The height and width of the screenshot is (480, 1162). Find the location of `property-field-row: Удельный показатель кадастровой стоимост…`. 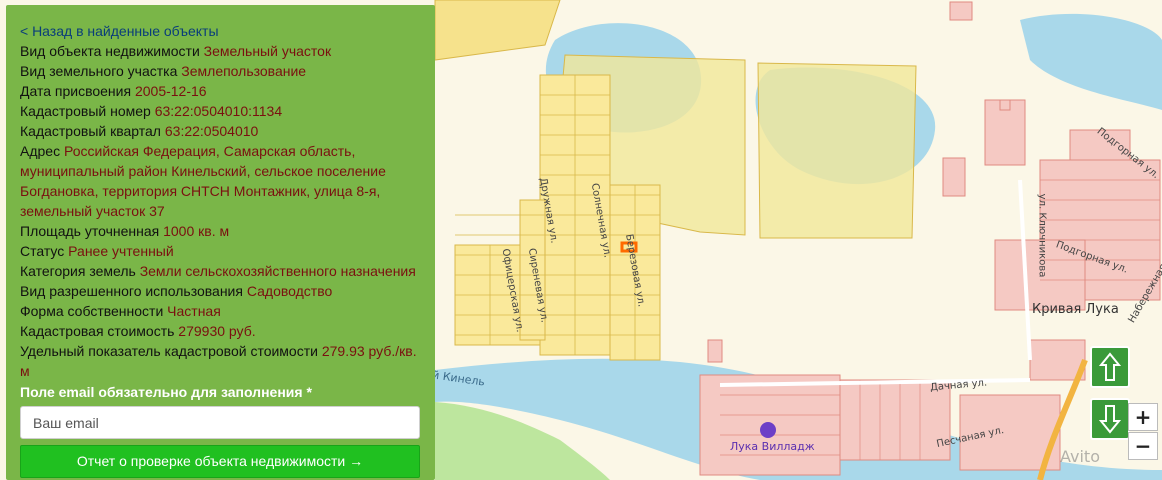

property-field-row: Удельный показатель кадастровой стоимост… is located at coordinates (220, 361).